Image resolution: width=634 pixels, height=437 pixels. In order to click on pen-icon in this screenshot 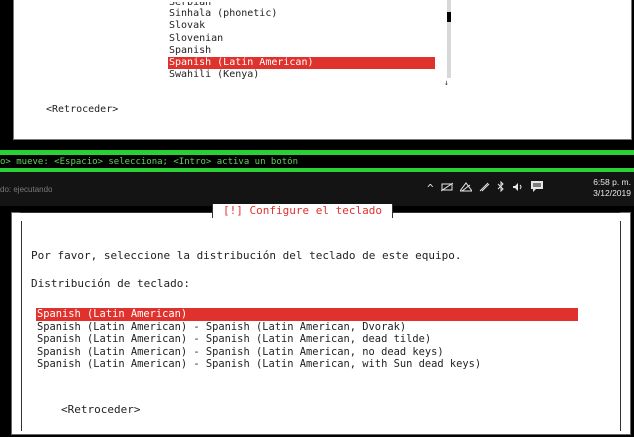, I will do `click(484, 189)`.